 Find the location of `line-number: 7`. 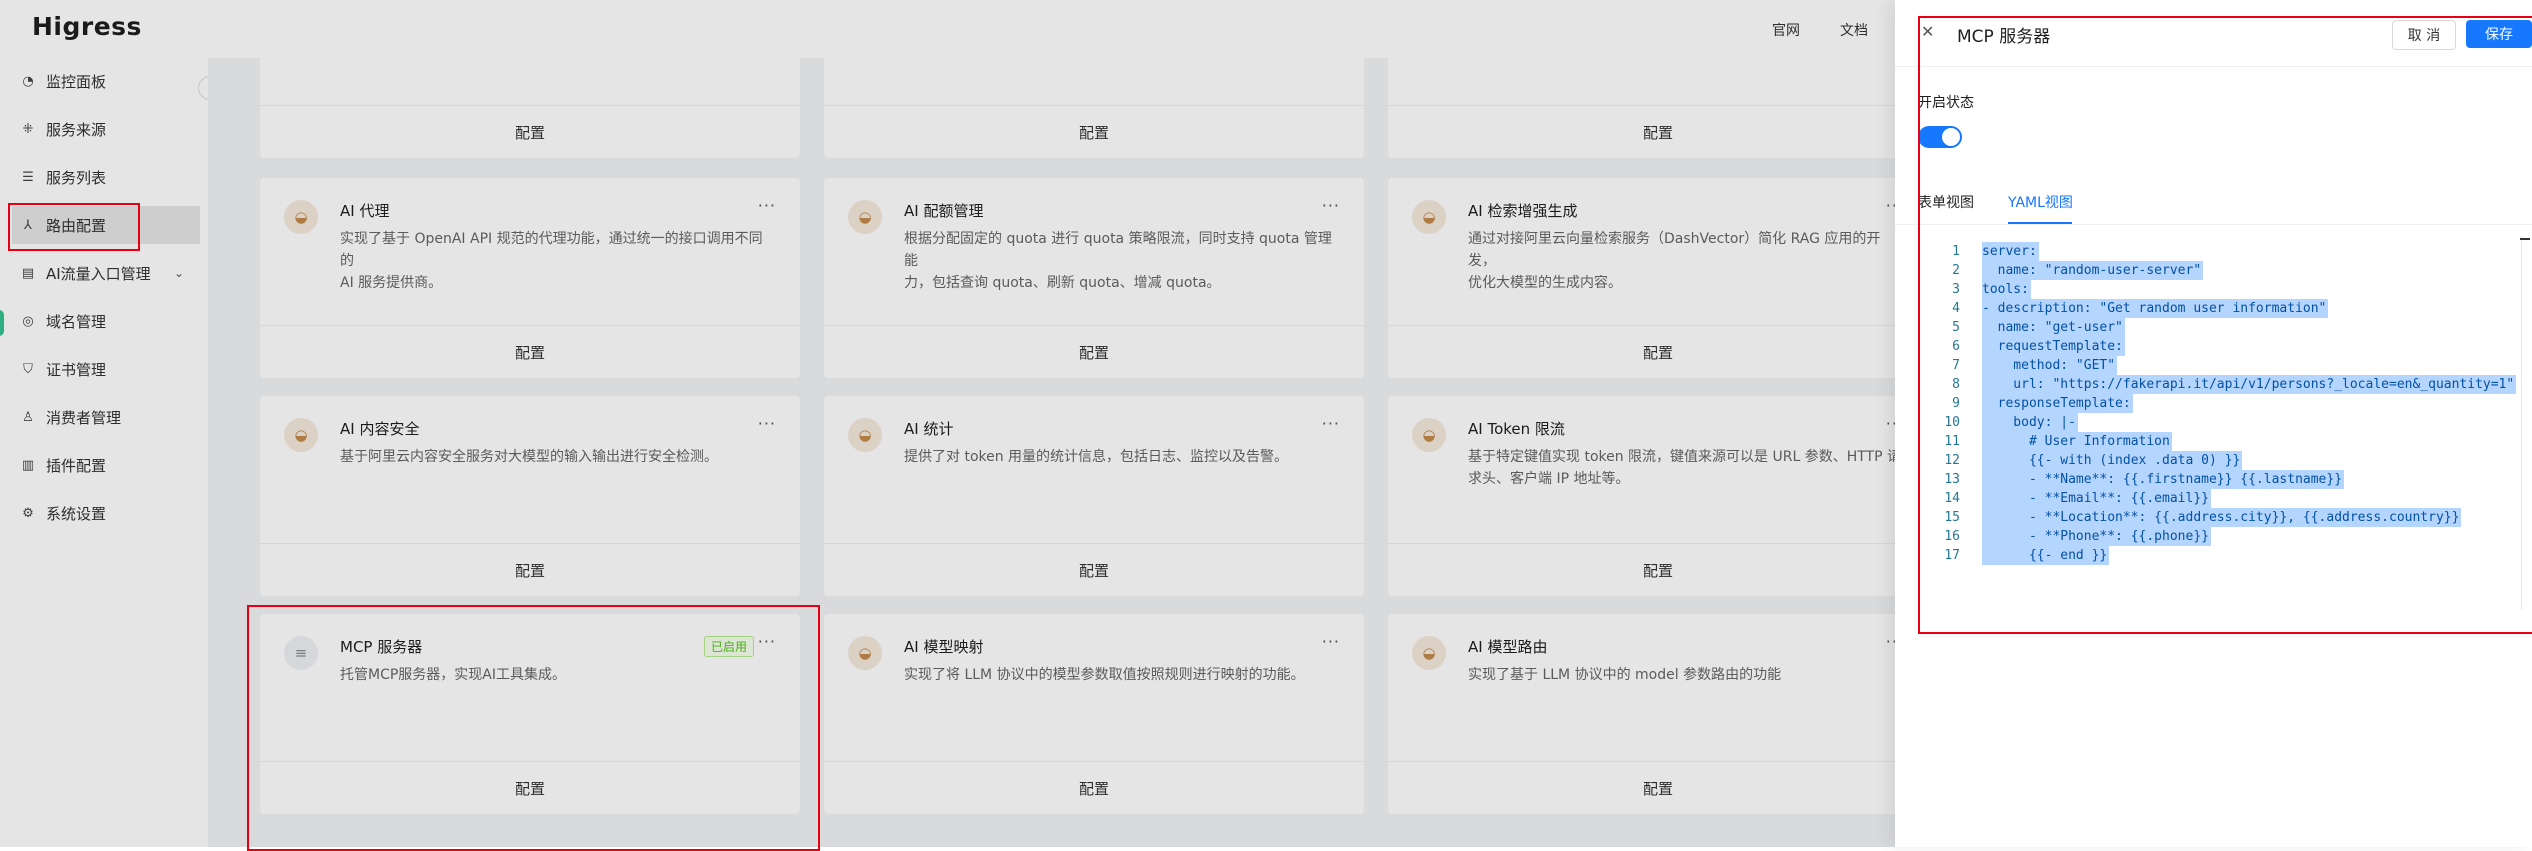

line-number: 7 is located at coordinates (1956, 365).